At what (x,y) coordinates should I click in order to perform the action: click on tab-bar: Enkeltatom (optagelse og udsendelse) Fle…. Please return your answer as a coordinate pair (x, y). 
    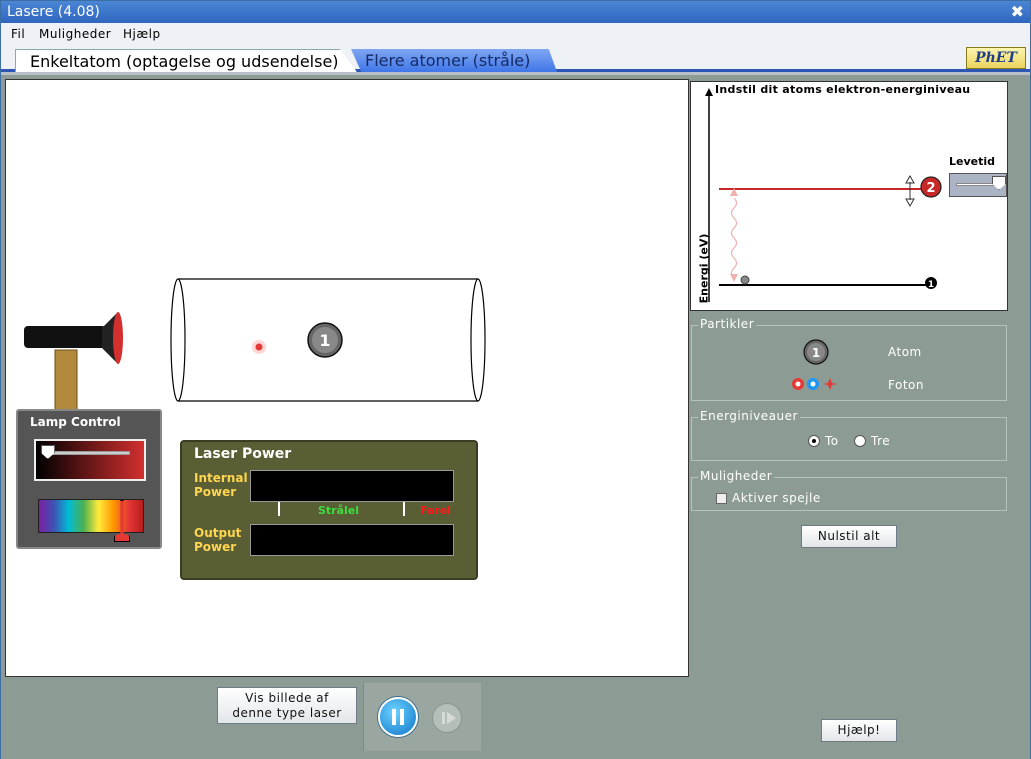
    Looking at the image, I should click on (515, 58).